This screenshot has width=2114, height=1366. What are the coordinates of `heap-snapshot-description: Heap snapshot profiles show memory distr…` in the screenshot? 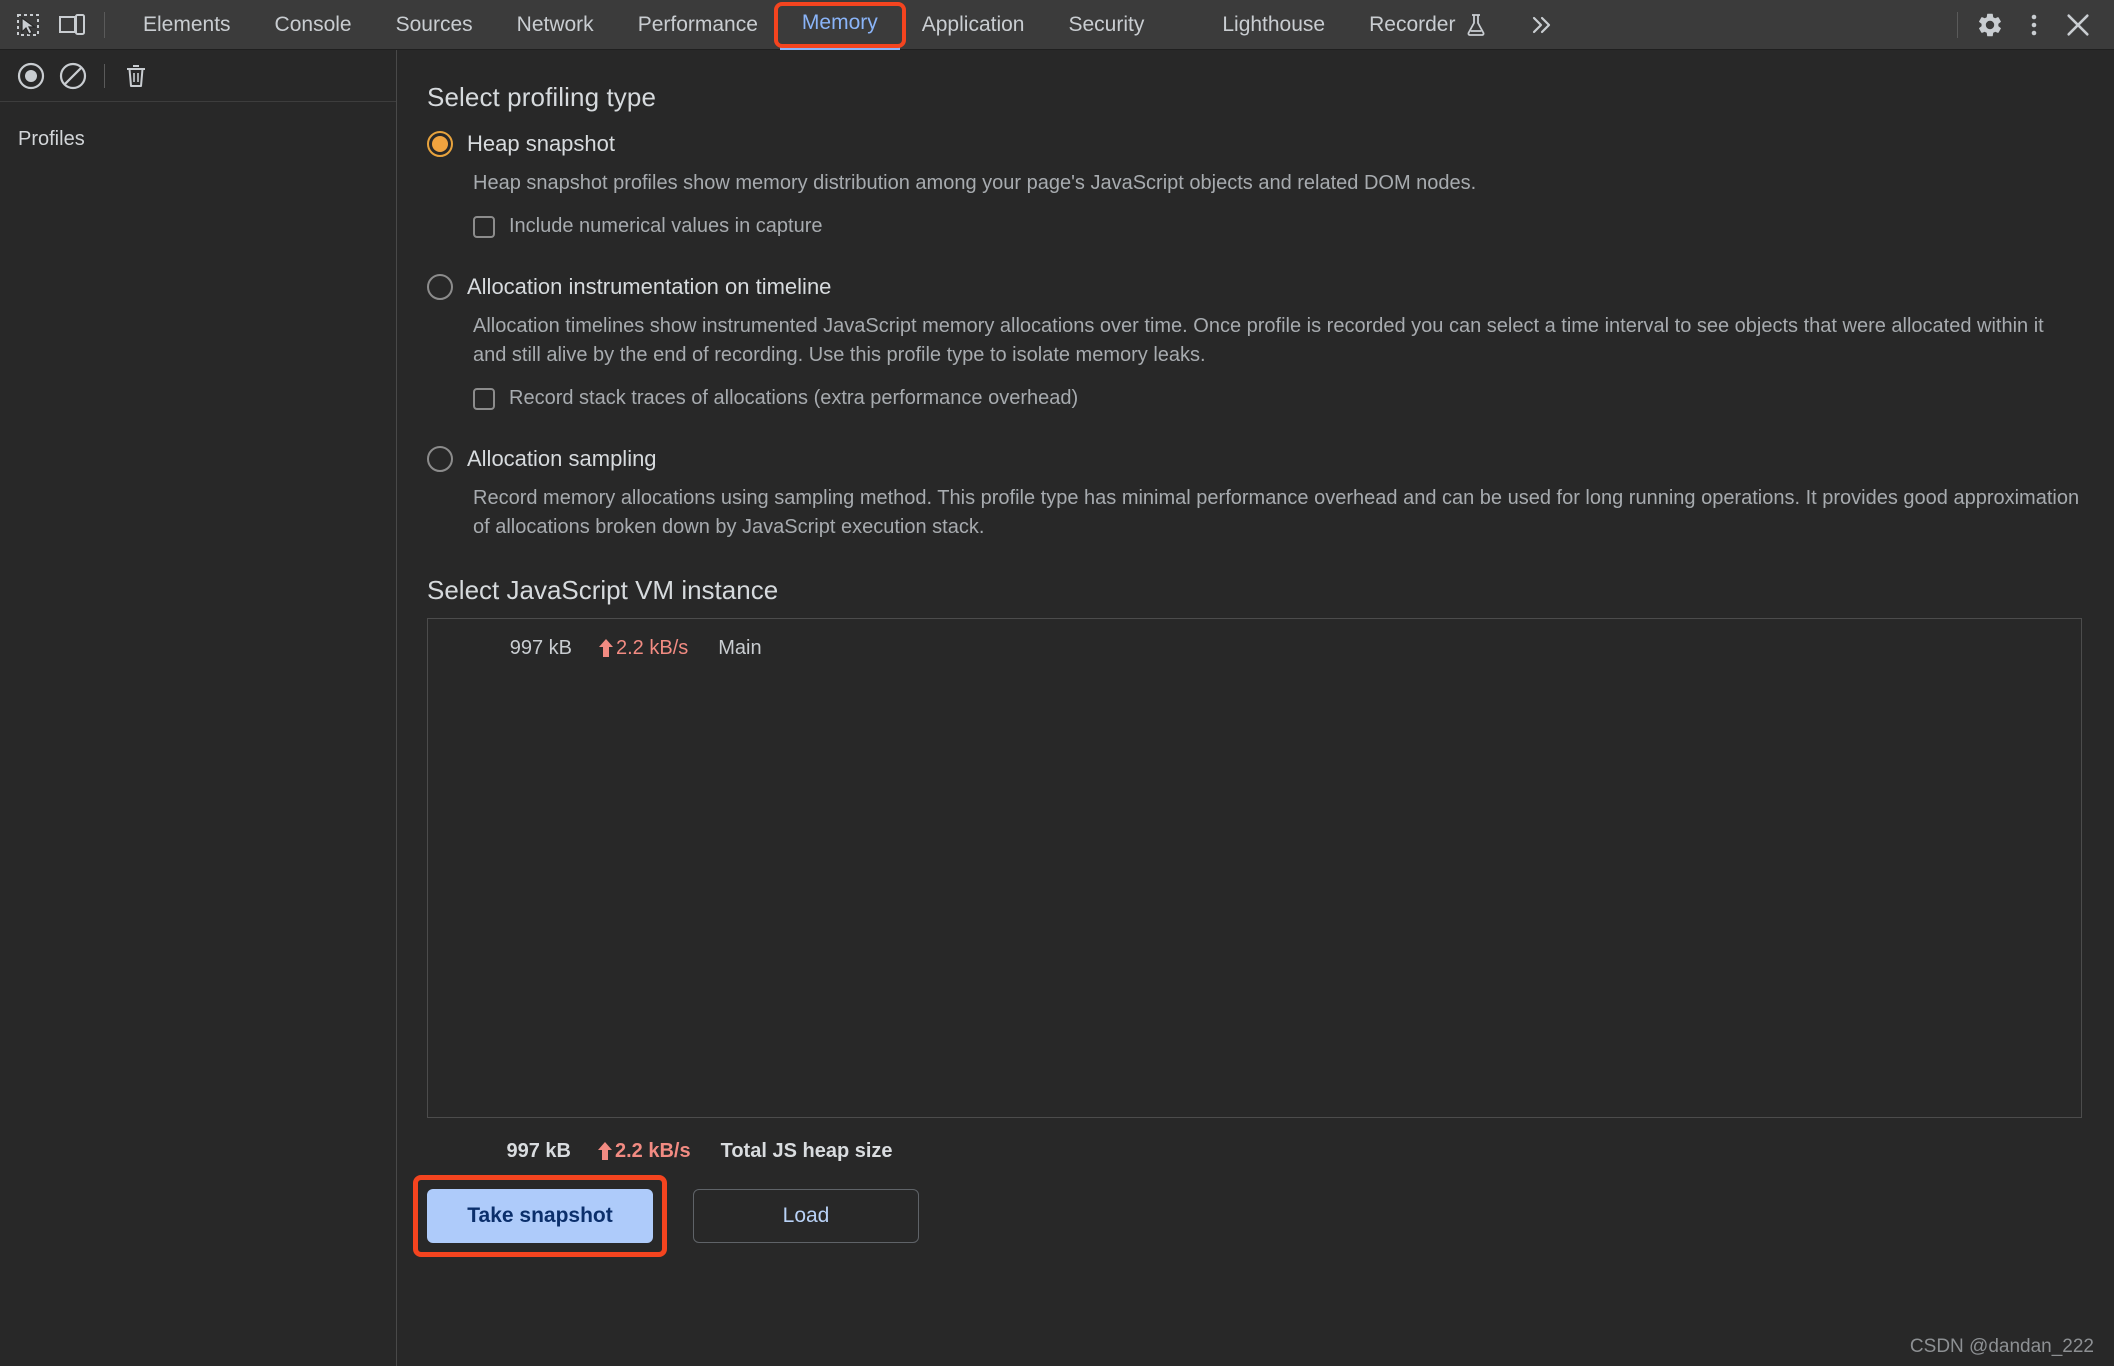 It's located at (975, 183).